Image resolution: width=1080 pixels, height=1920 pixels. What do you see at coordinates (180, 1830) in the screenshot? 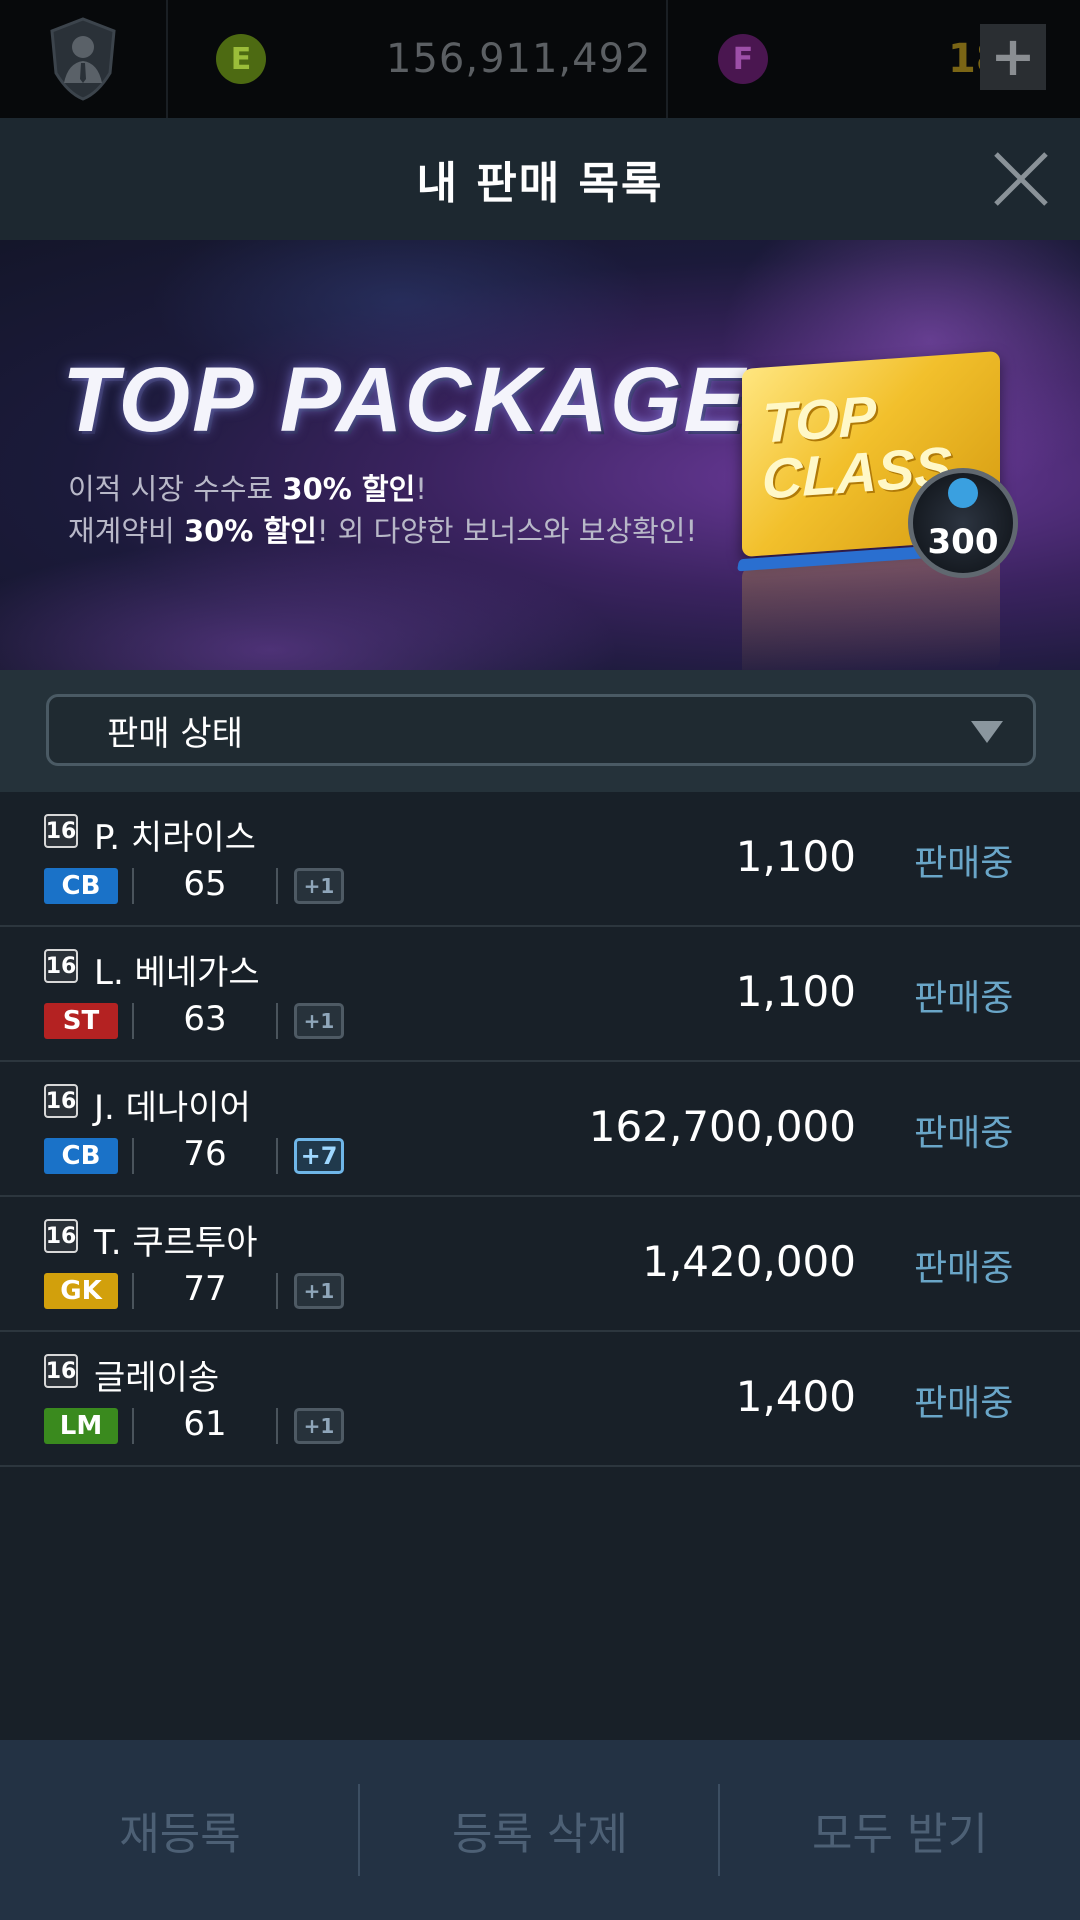
I see `relist-button: 재등록` at bounding box center [180, 1830].